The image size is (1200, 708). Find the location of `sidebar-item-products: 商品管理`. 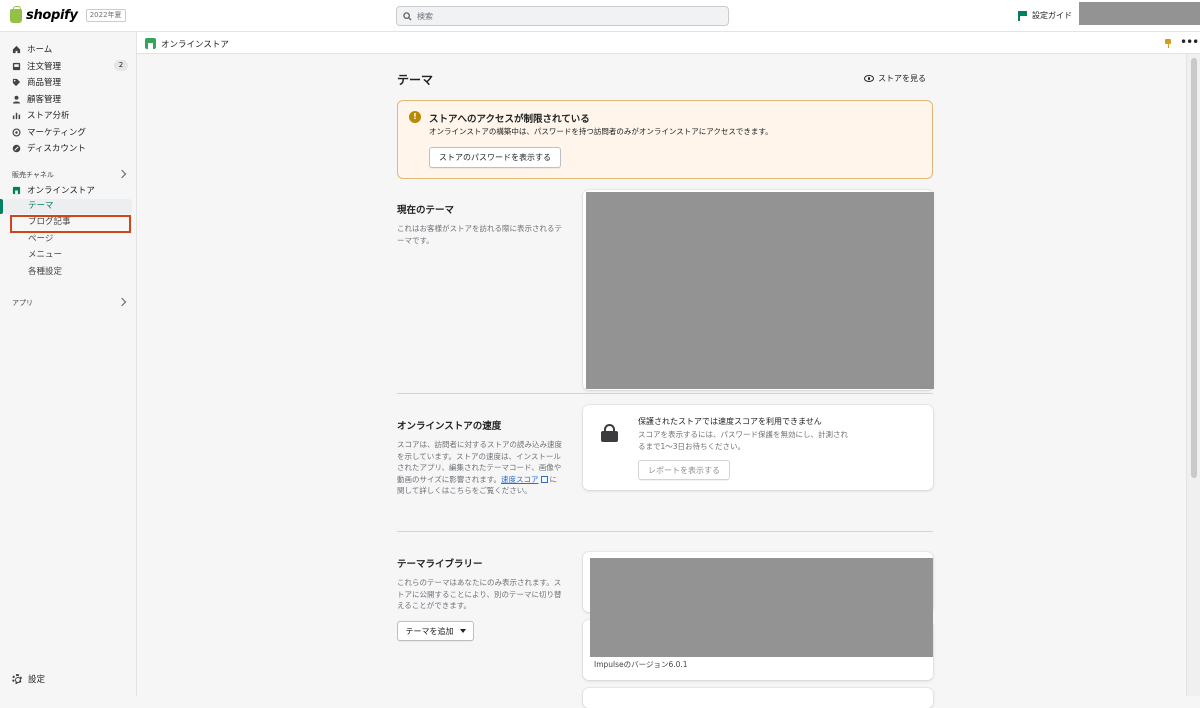

sidebar-item-products: 商品管理 is located at coordinates (36, 82).